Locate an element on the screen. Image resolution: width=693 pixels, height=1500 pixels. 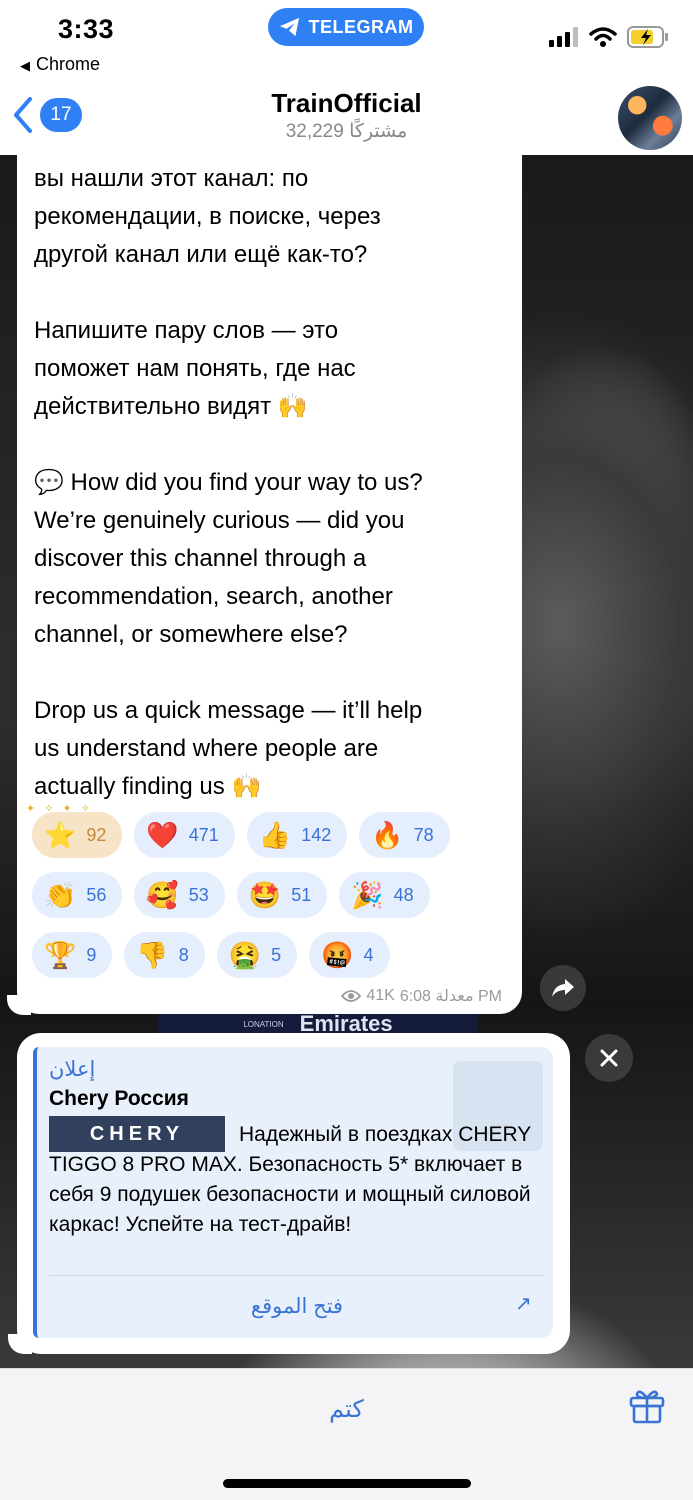
reaction-fire: 🔥 78 is located at coordinates (404, 835).